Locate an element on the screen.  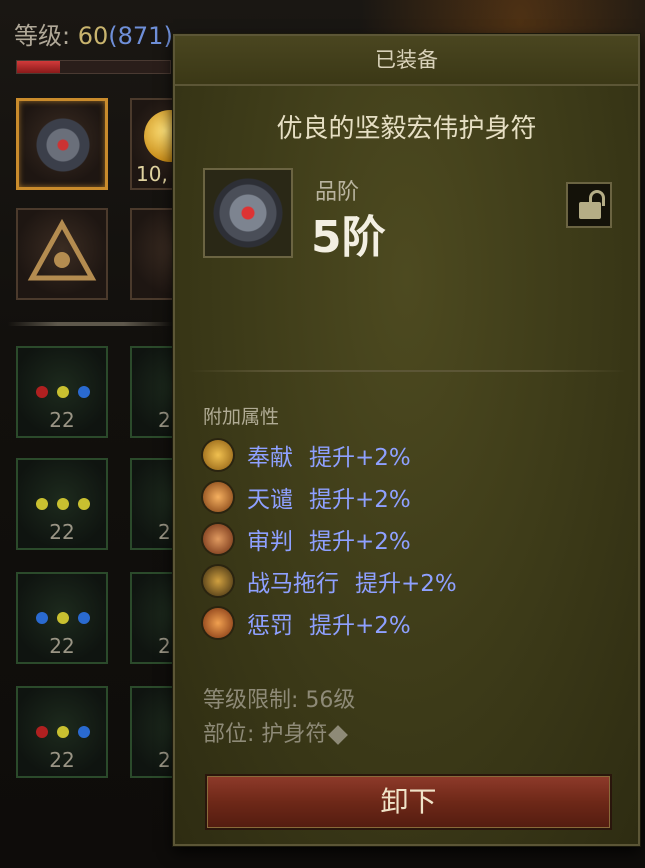
attribute-row: 奉献 提升+2% is located at coordinates (330, 455).